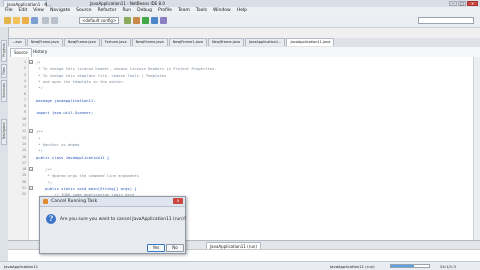 This screenshot has width=480, height=270. I want to click on line-number: 18, so click(24, 169).